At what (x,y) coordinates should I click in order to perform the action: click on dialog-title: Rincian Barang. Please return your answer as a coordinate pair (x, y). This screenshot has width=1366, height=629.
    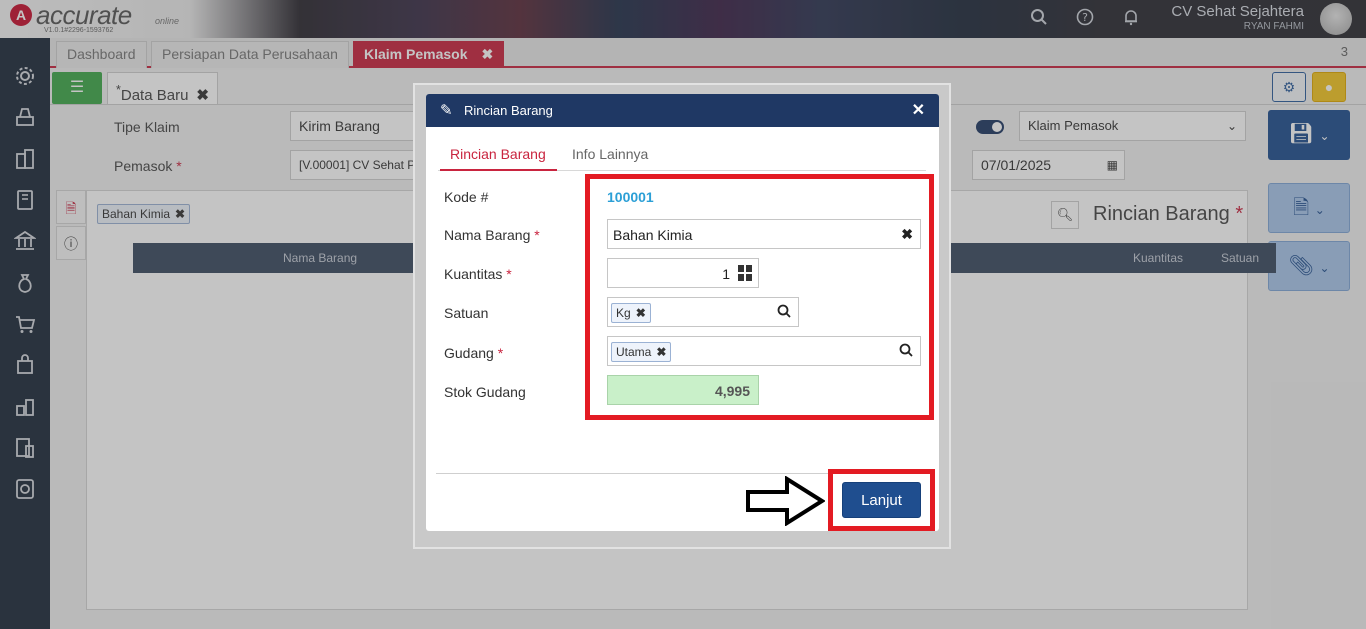
    Looking at the image, I should click on (508, 110).